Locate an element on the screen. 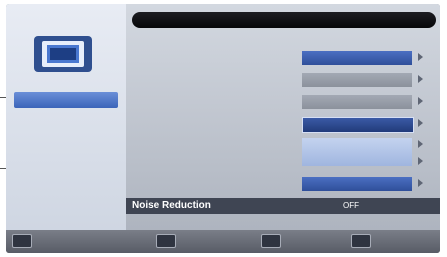 This screenshot has width=447, height=257. menu-title-bar is located at coordinates (284, 20).